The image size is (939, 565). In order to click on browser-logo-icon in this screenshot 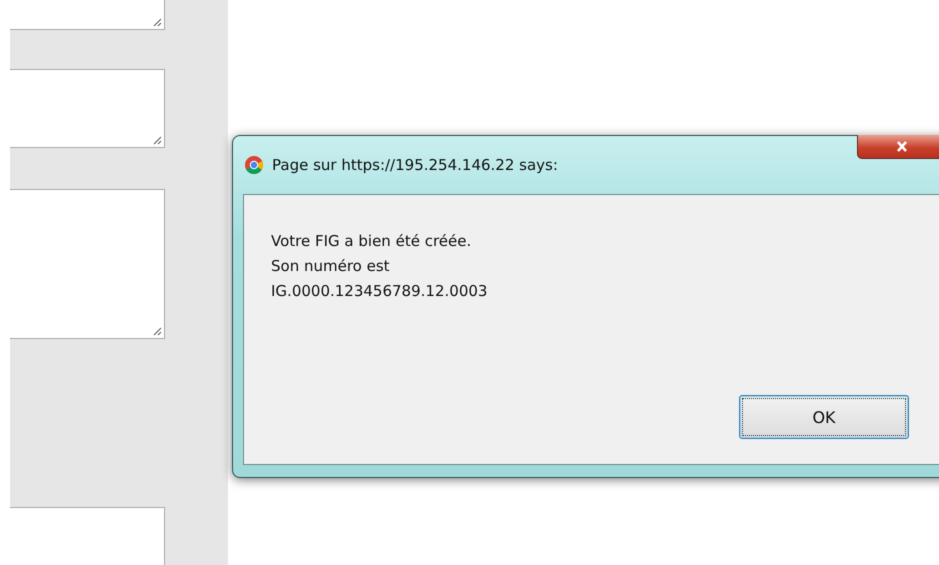, I will do `click(254, 165)`.